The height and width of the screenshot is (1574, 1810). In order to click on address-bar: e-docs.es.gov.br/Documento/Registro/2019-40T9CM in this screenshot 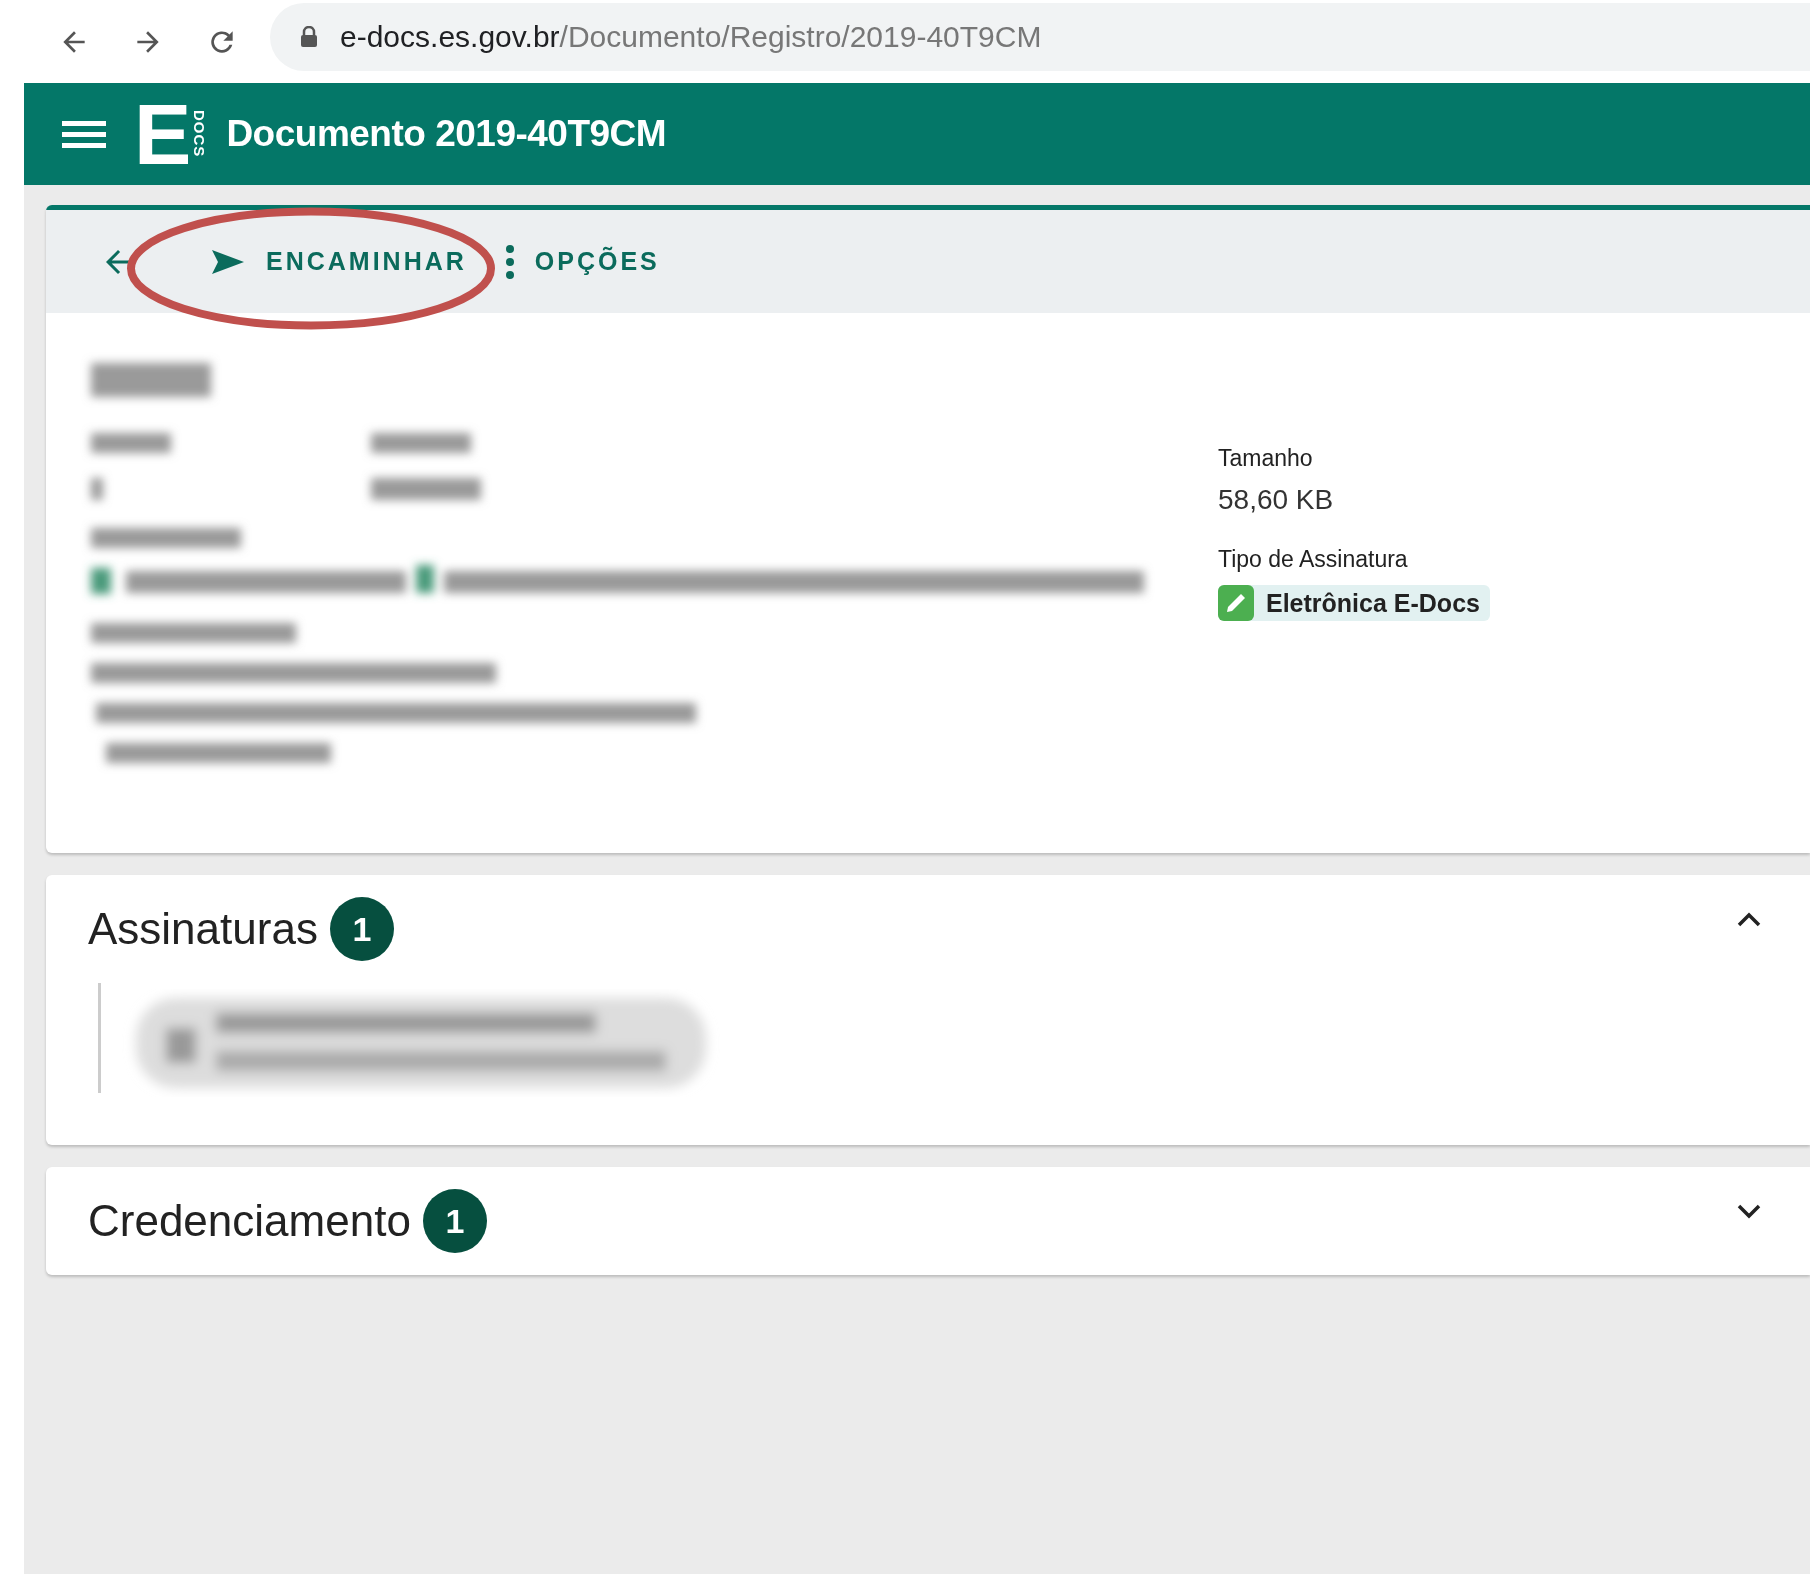, I will do `click(1040, 36)`.